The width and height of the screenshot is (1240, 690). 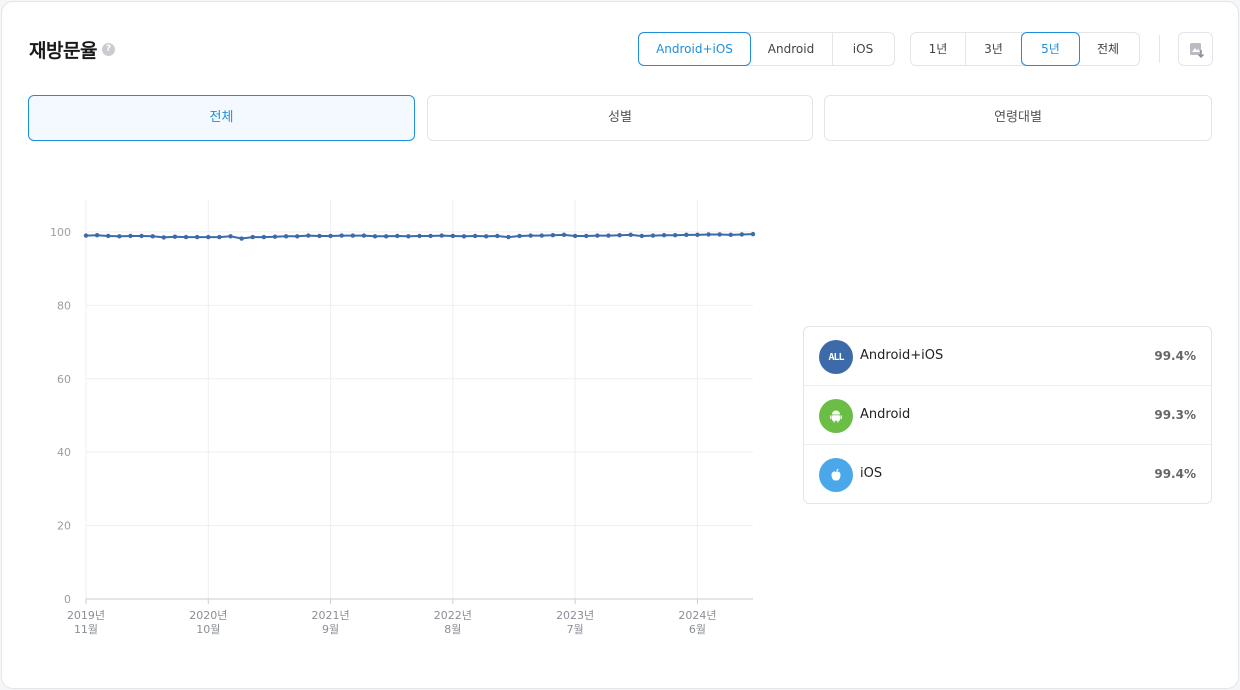 What do you see at coordinates (938, 49) in the screenshot?
I see `period-option-1y: 1년` at bounding box center [938, 49].